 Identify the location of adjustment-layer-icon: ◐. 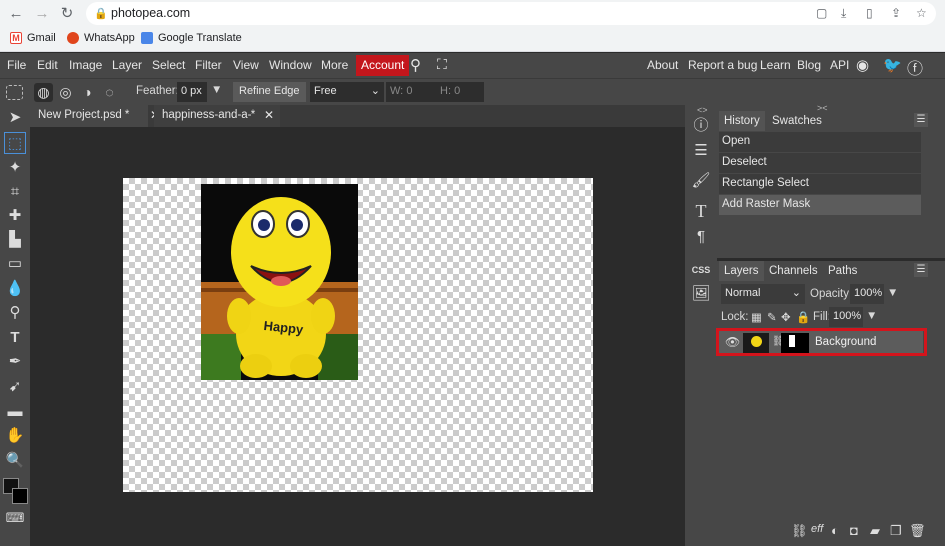
(835, 530).